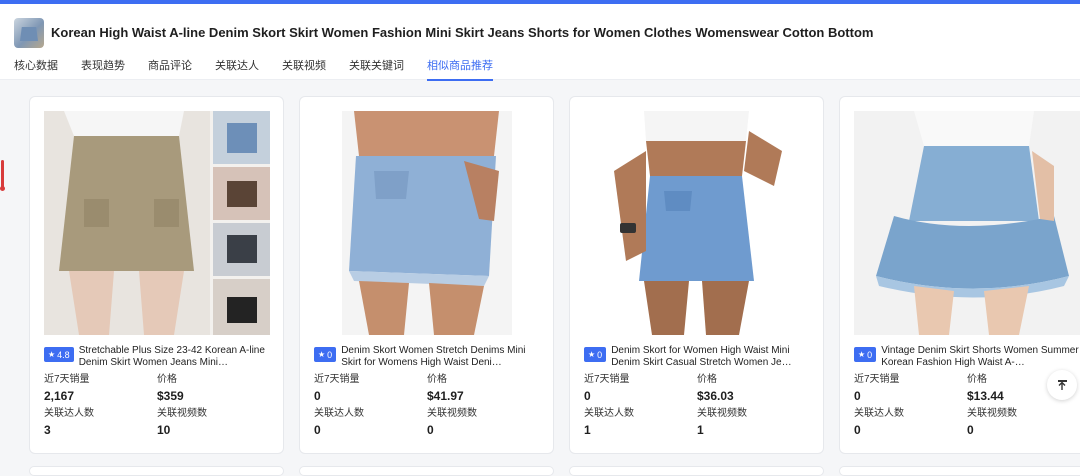 Image resolution: width=1080 pixels, height=476 pixels. I want to click on tab-videos: 关联视频, so click(304, 69).